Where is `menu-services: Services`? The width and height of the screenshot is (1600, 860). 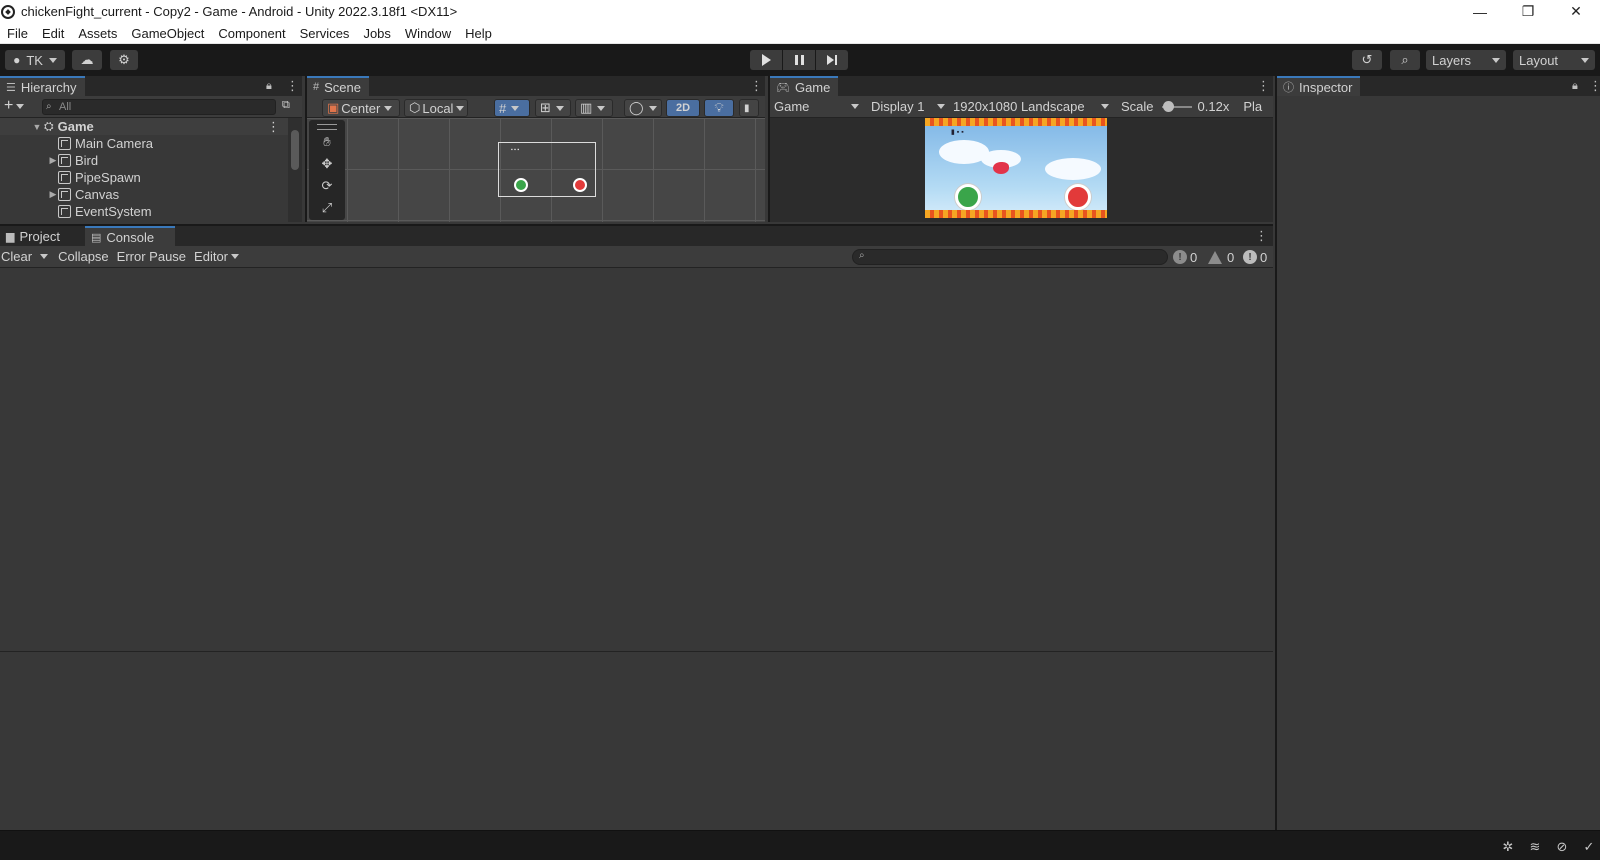 menu-services: Services is located at coordinates (325, 33).